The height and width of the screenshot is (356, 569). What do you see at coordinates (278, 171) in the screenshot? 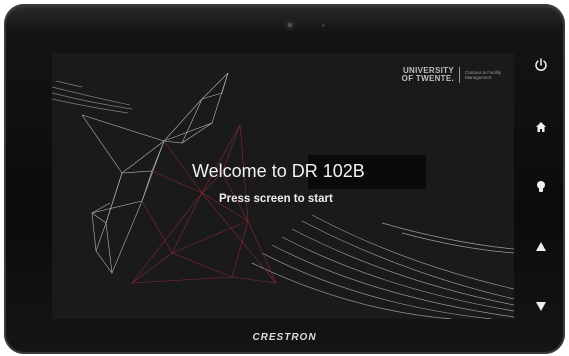
I see `welcome-title: Welcome to DR 102B` at bounding box center [278, 171].